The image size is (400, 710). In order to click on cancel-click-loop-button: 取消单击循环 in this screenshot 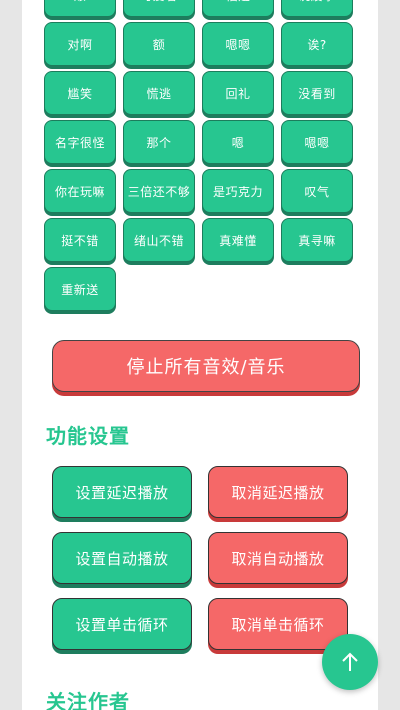, I will do `click(278, 624)`.